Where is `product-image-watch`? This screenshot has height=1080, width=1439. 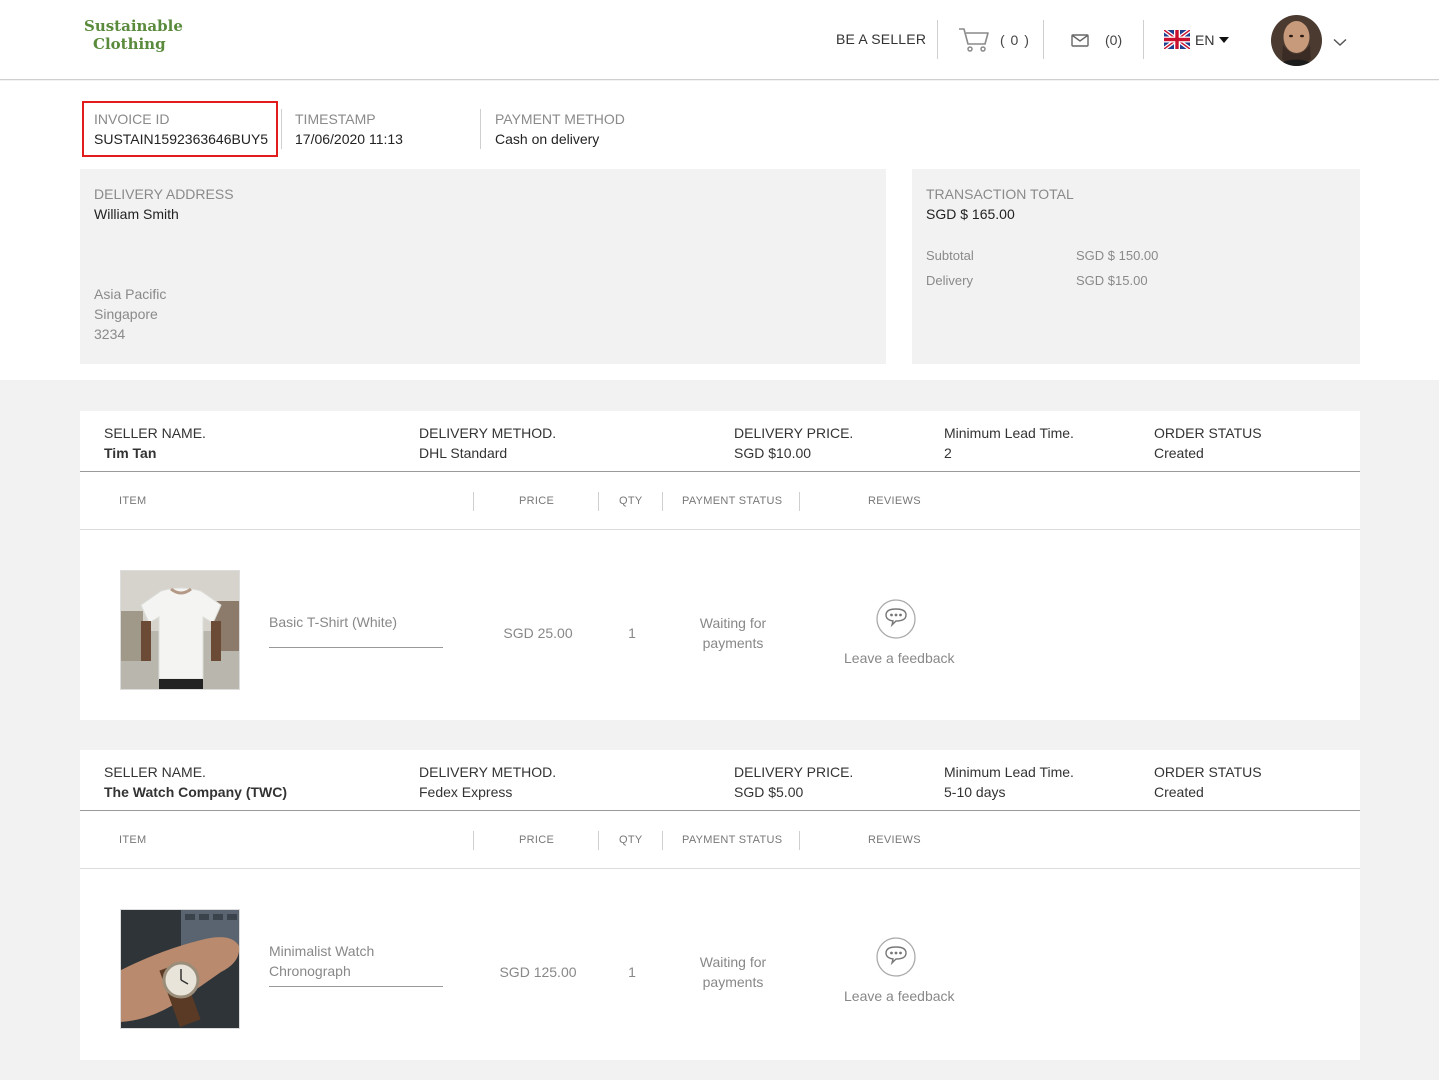
product-image-watch is located at coordinates (180, 969).